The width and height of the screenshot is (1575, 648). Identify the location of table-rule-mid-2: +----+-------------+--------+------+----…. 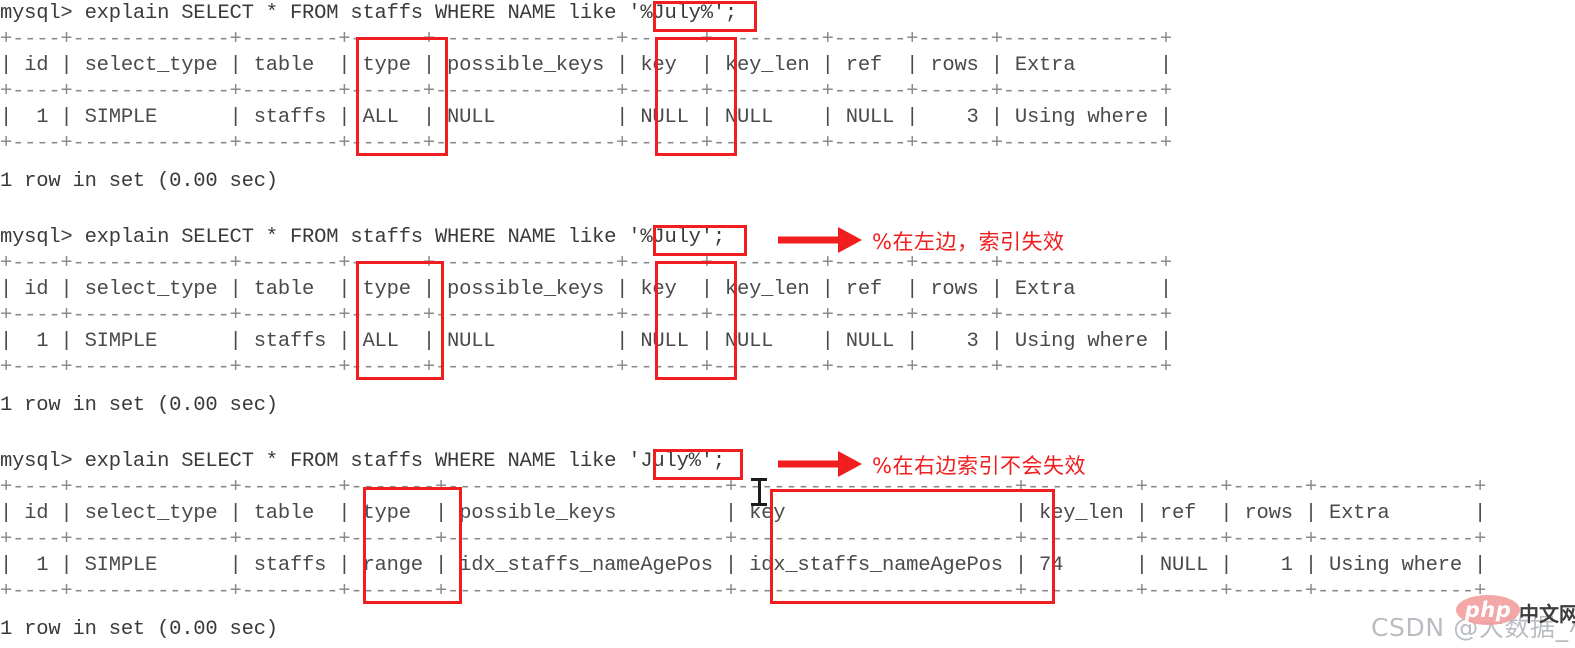
(586, 315).